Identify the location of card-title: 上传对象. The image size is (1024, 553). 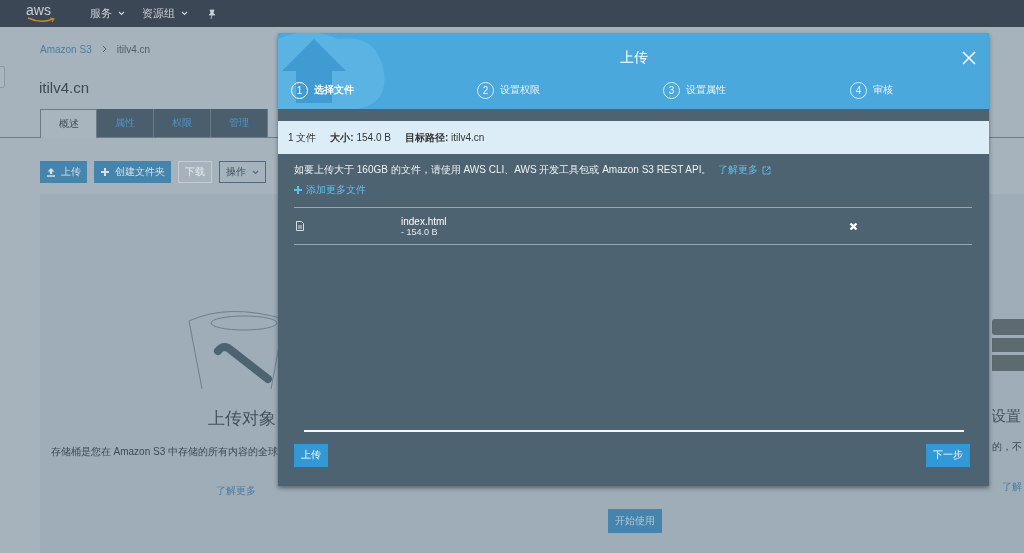
(242, 419).